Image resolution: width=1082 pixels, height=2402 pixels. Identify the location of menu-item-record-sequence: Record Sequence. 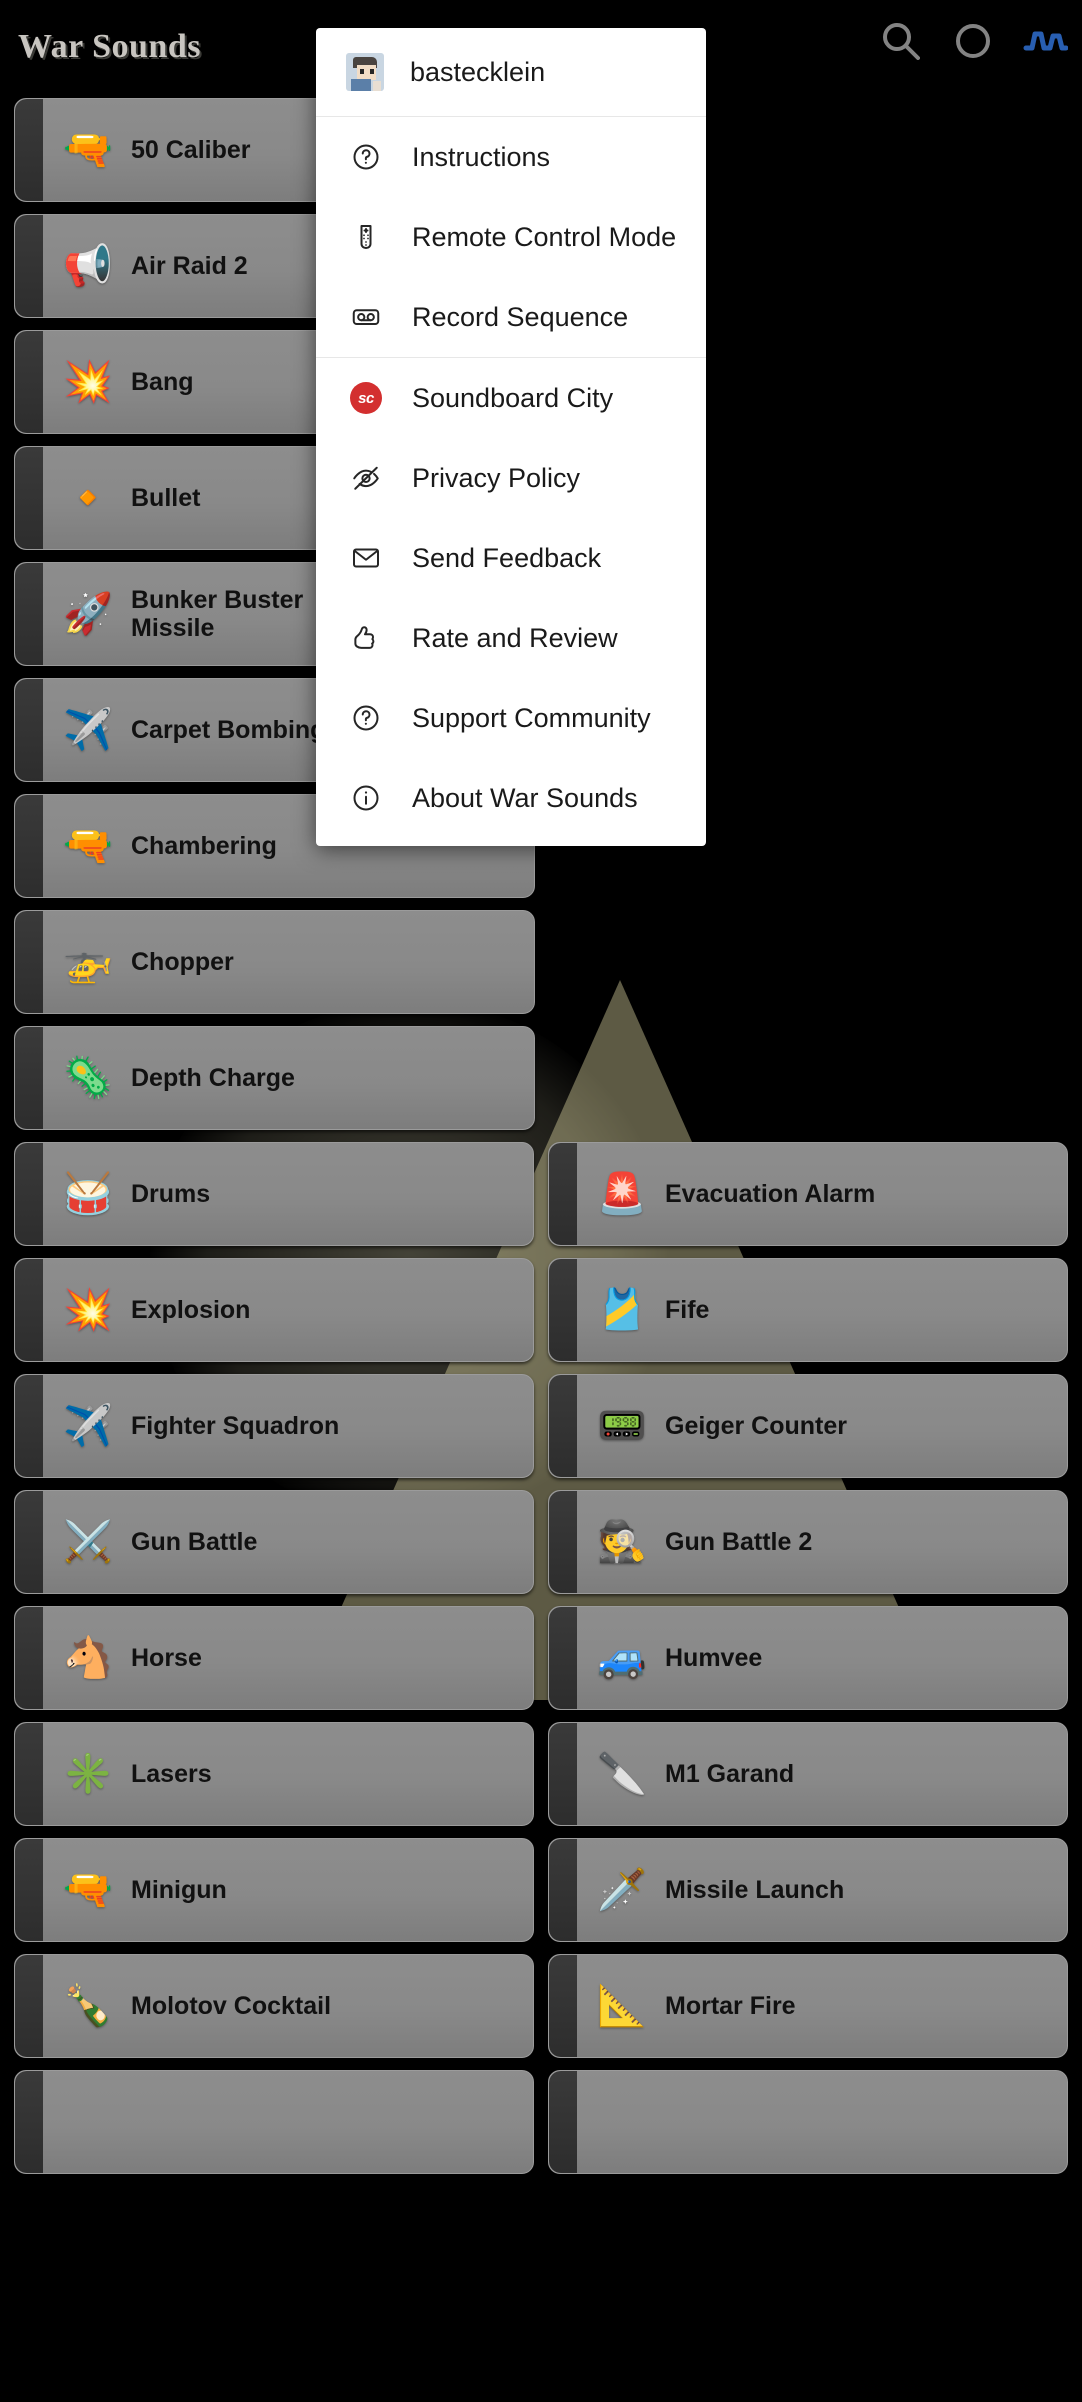
(511, 317).